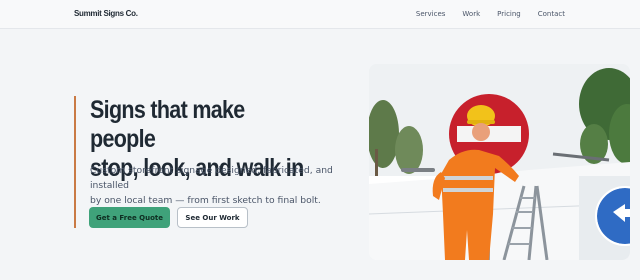 The image size is (640, 280). What do you see at coordinates (106, 13) in the screenshot?
I see `brand-logo: Summit Signs Co.` at bounding box center [106, 13].